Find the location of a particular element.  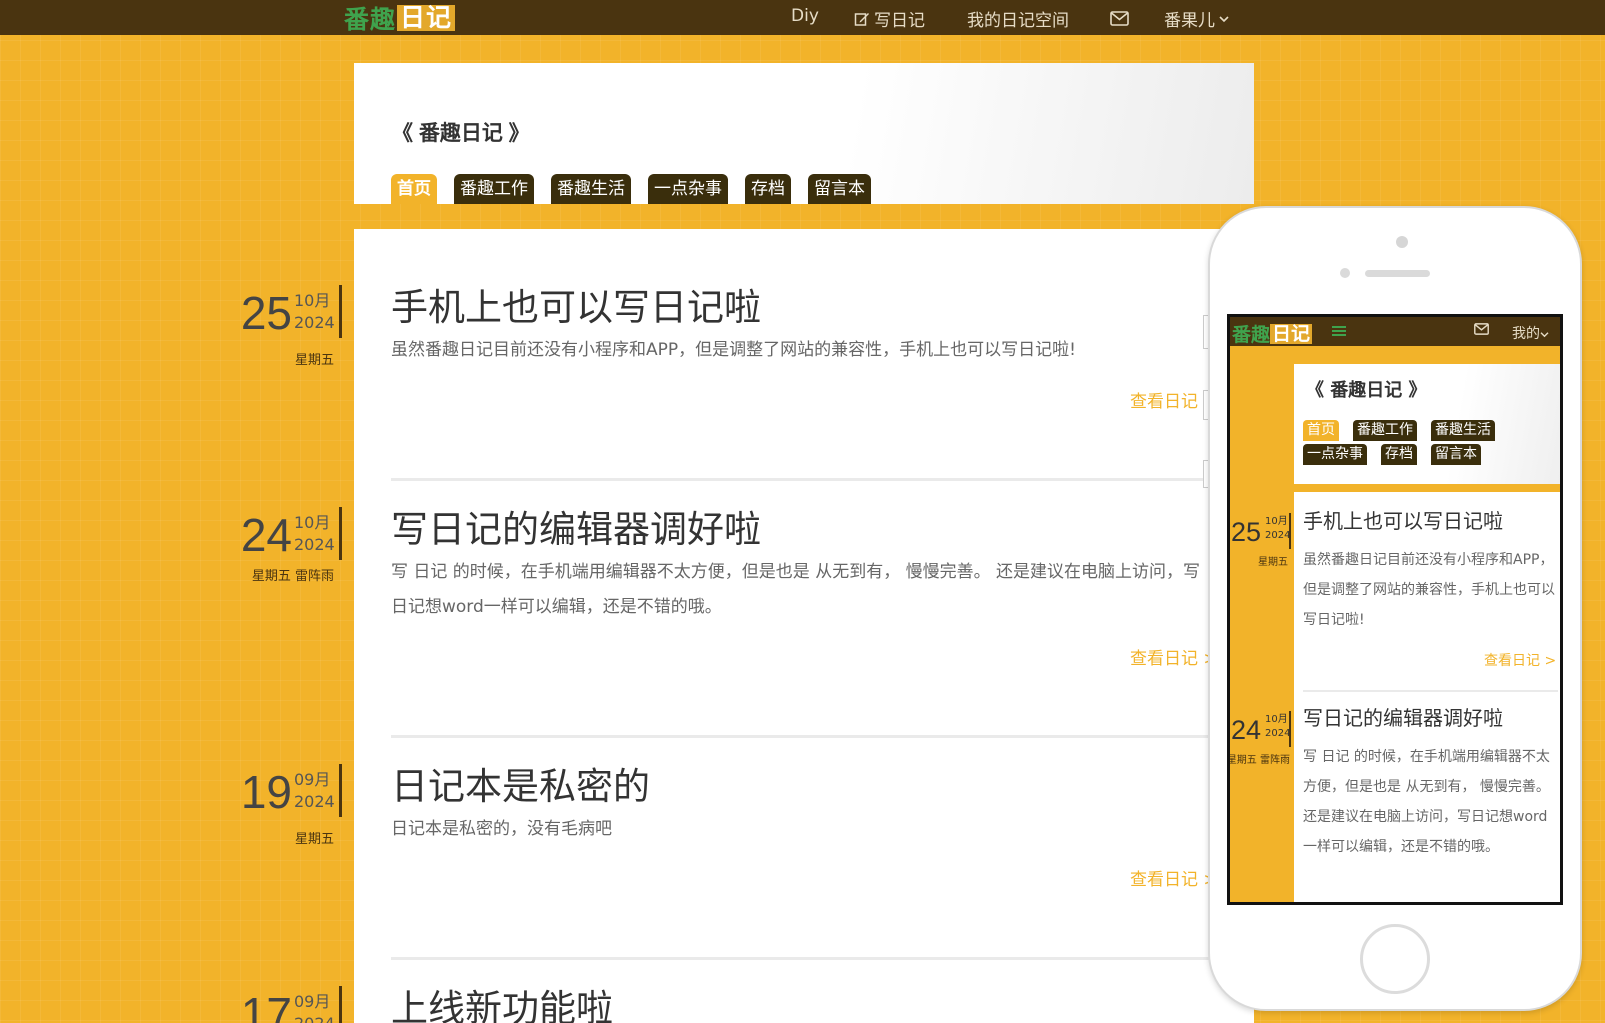

post-title: 日记本是私密的 is located at coordinates (520, 783).